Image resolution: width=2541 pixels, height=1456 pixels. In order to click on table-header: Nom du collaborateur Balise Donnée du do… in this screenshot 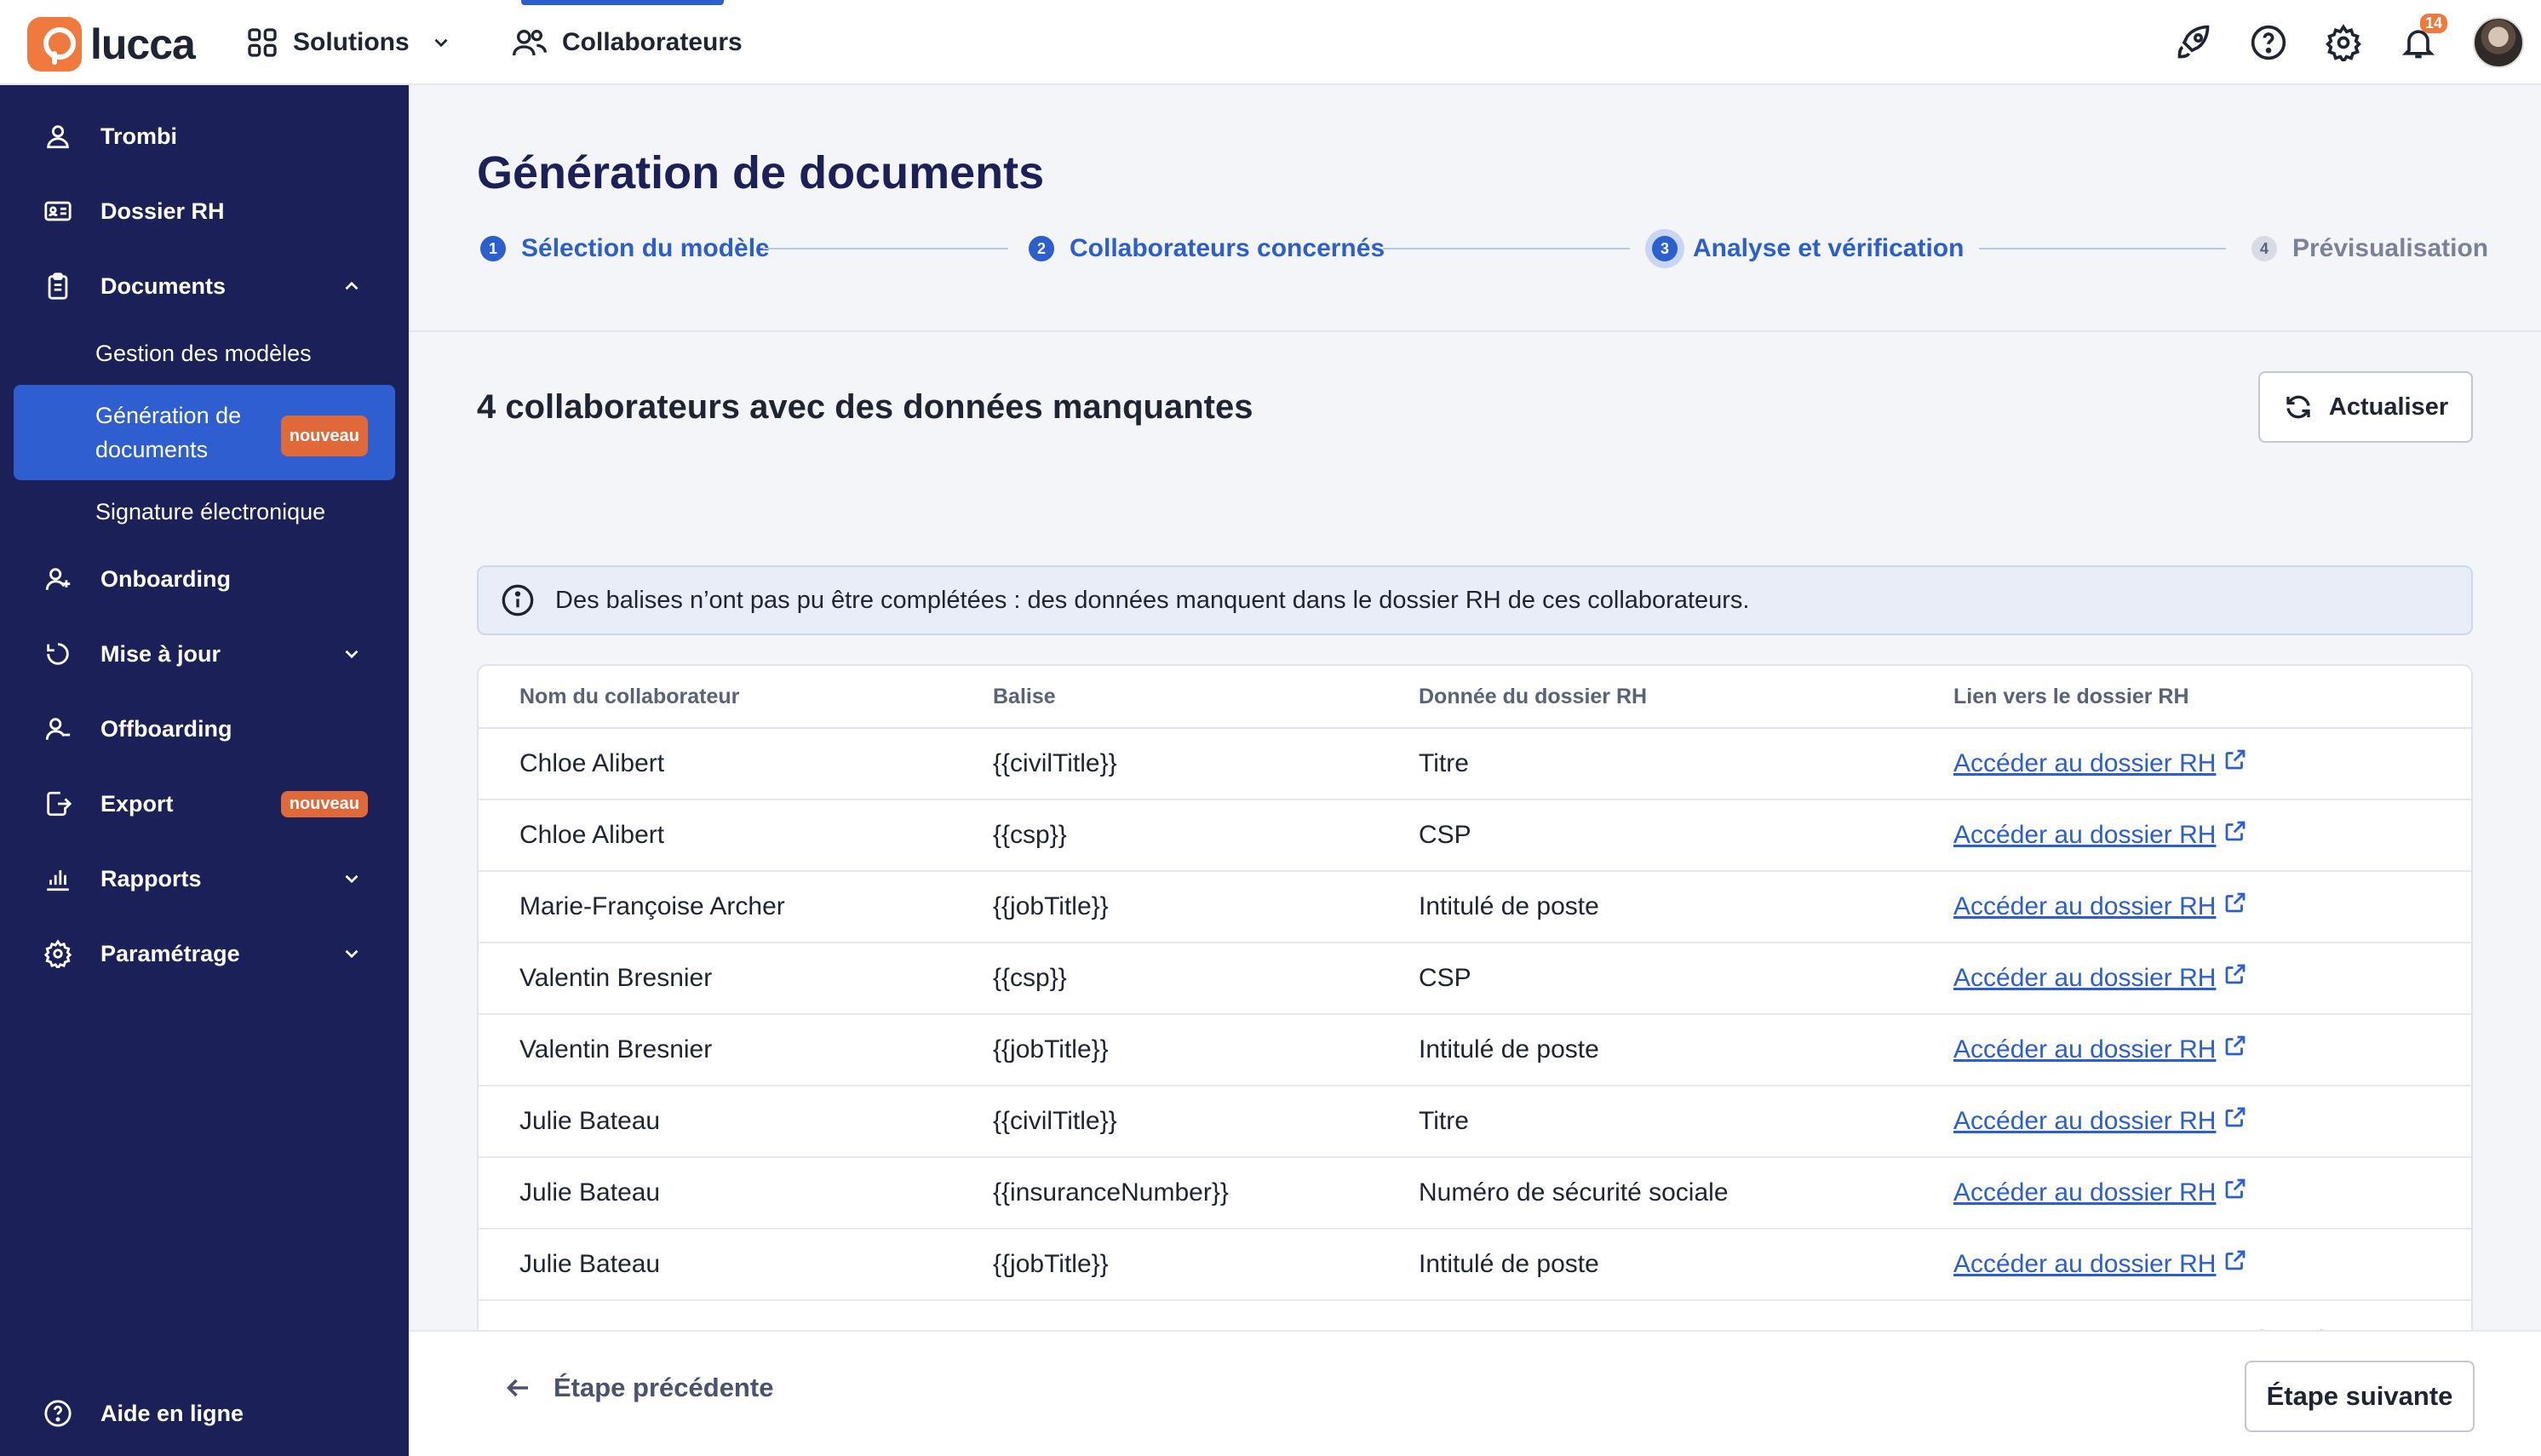, I will do `click(1475, 697)`.